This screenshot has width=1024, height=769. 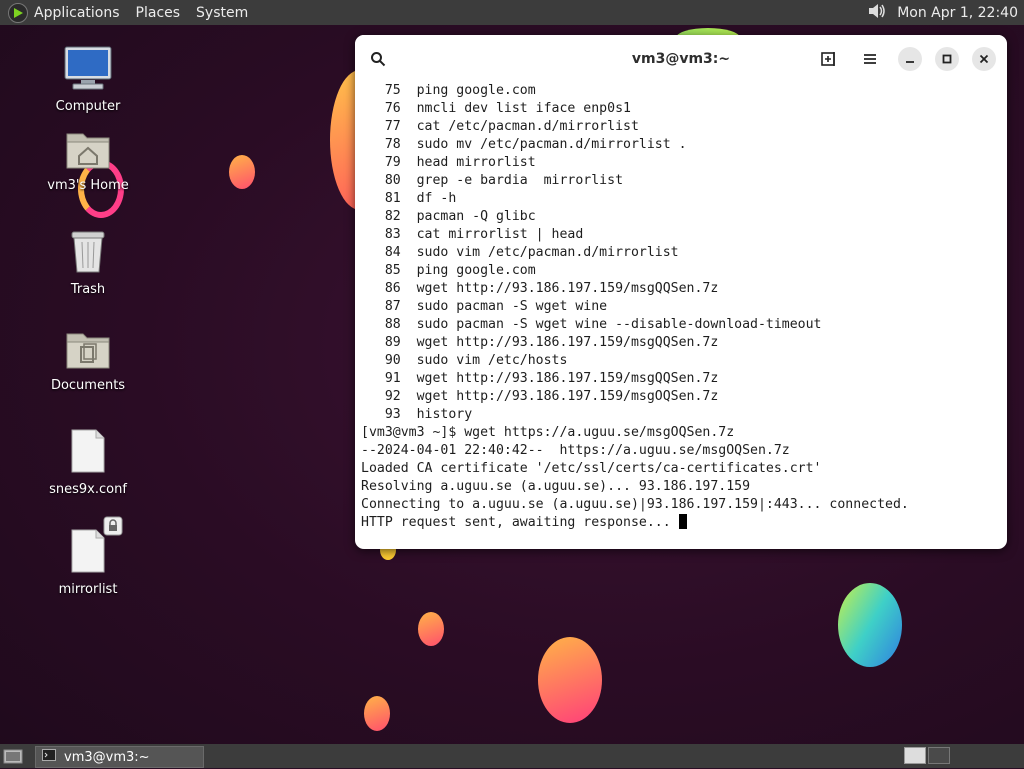 I want to click on text-file-icon, so click(x=88, y=453).